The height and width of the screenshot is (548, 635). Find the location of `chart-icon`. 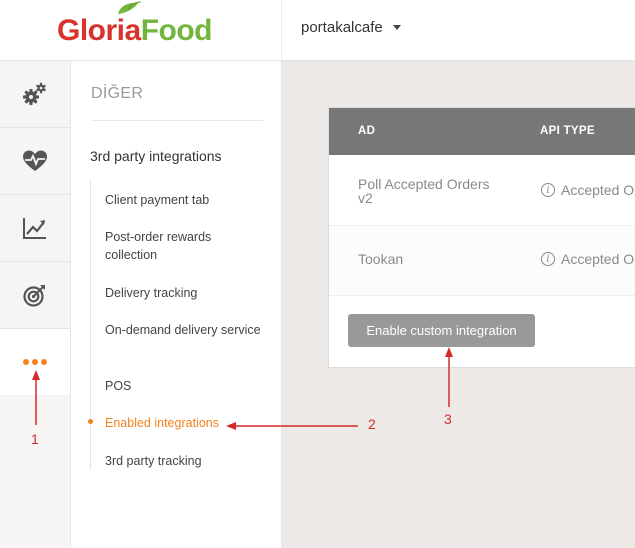

chart-icon is located at coordinates (34, 228).